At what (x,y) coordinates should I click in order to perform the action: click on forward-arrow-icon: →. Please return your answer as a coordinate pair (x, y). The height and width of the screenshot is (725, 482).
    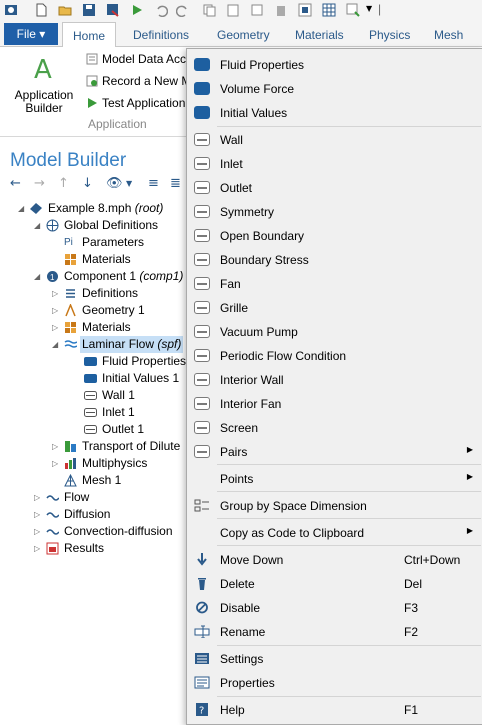
    Looking at the image, I should click on (39, 183).